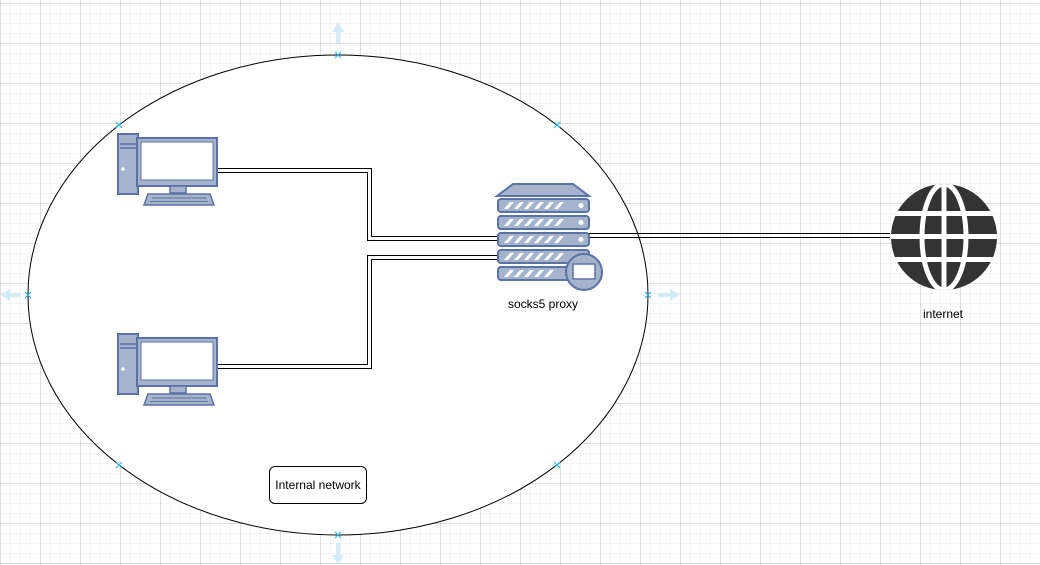 The height and width of the screenshot is (565, 1040). I want to click on internet-label: internet, so click(943, 314).